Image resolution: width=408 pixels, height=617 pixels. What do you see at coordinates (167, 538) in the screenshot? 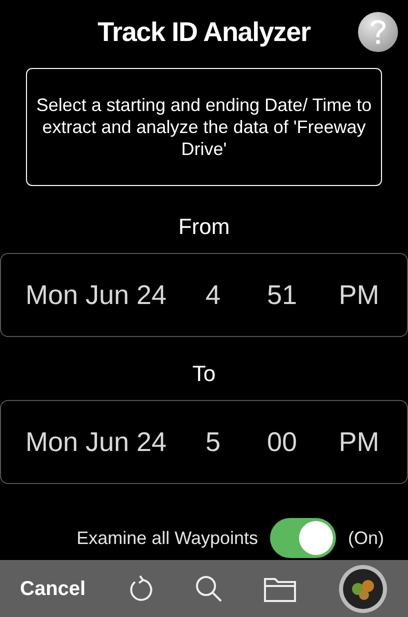
I see `waypoints-label: Examine all Waypoints` at bounding box center [167, 538].